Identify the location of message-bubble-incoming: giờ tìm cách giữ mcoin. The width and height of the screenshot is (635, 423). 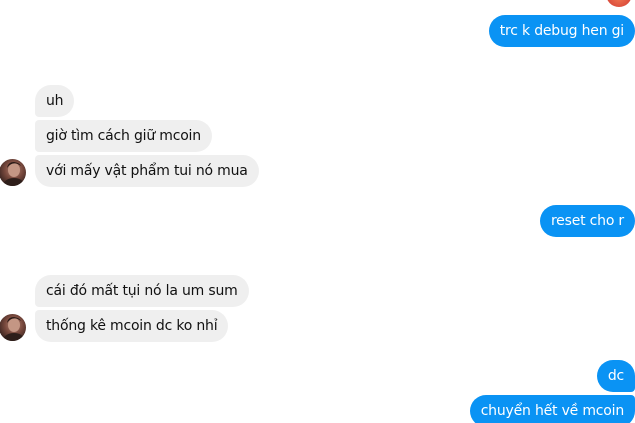
(123, 136).